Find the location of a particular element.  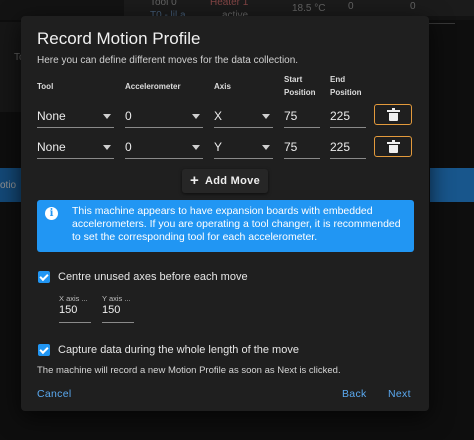

centre-axes-label: Centre unused axes before each move is located at coordinates (153, 277).